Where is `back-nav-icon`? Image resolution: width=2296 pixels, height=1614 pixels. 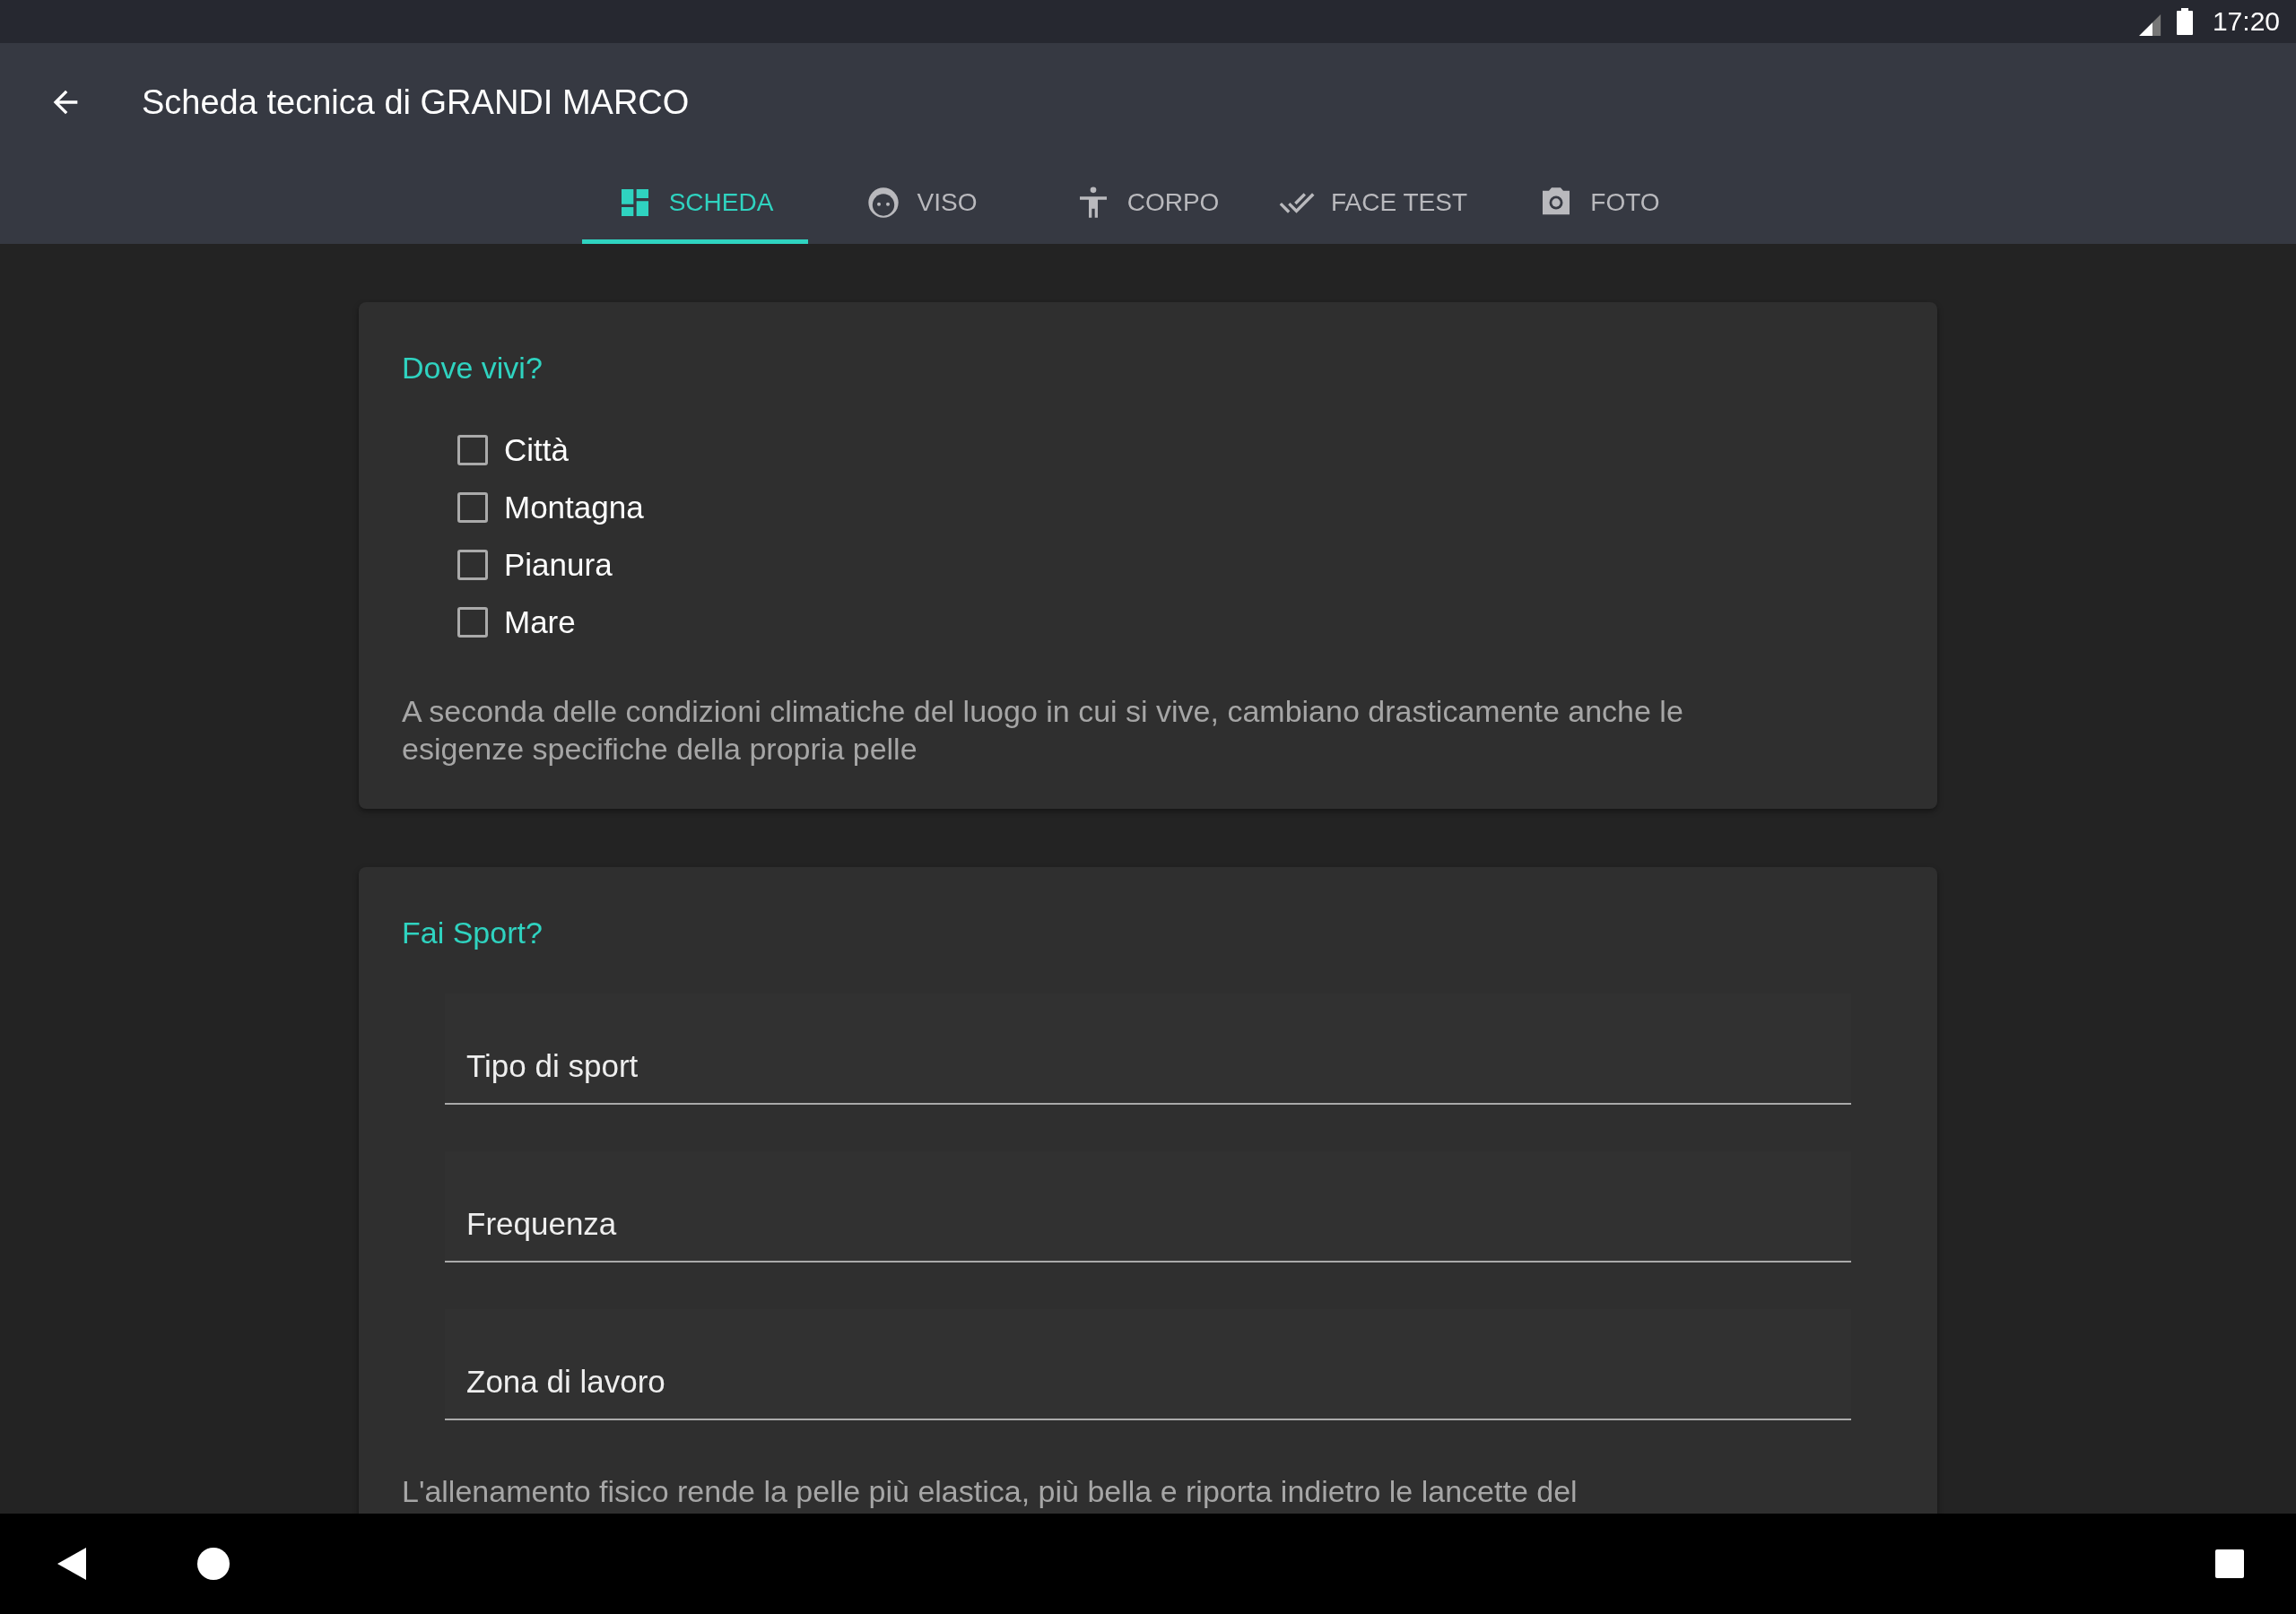 back-nav-icon is located at coordinates (71, 1564).